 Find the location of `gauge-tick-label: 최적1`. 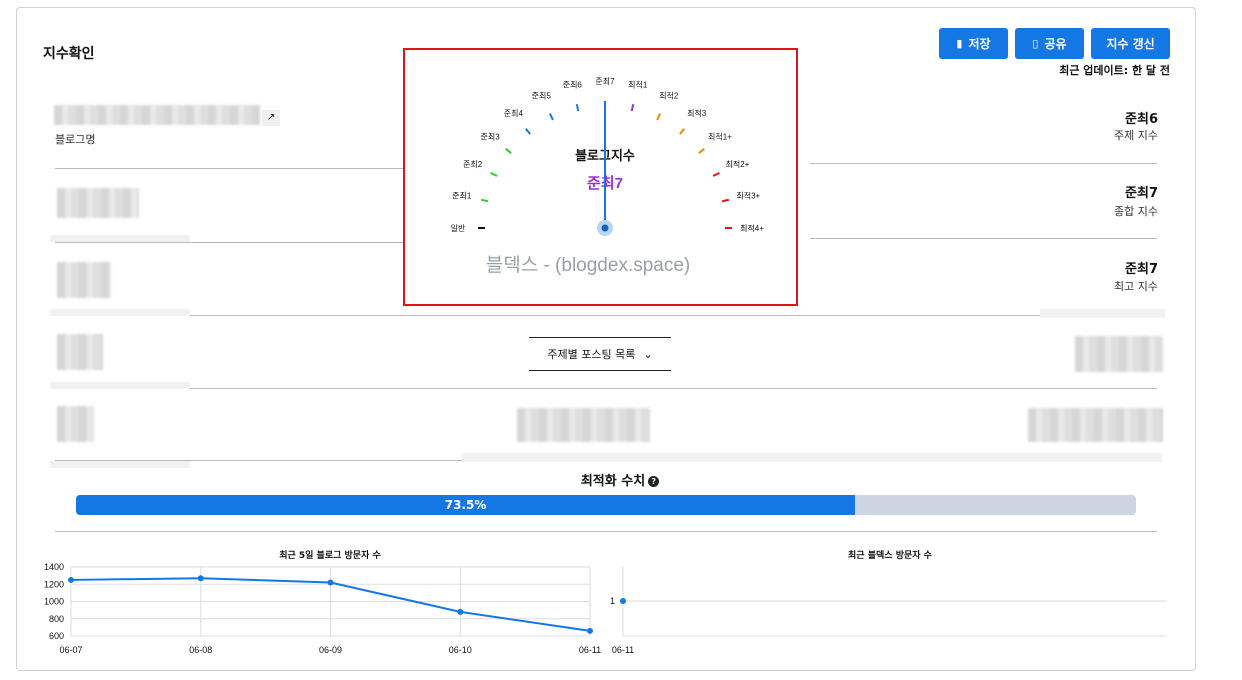

gauge-tick-label: 최적1 is located at coordinates (638, 85).